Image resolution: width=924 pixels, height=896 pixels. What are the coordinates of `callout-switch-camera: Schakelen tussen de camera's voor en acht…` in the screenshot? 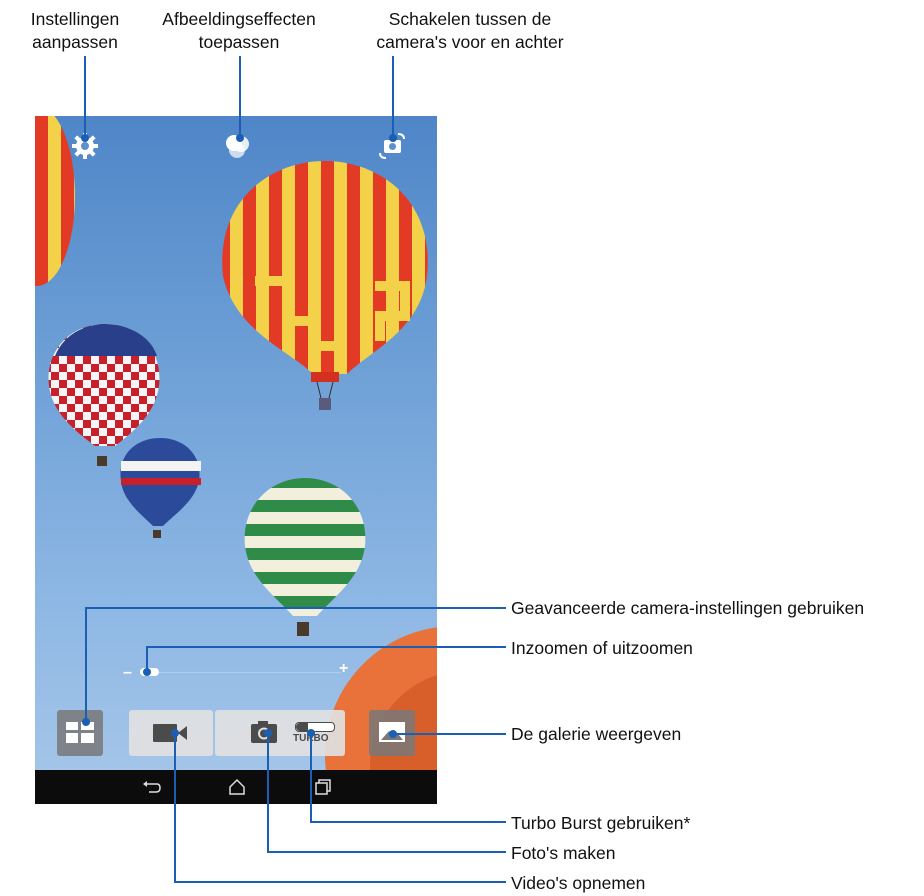 It's located at (470, 30).